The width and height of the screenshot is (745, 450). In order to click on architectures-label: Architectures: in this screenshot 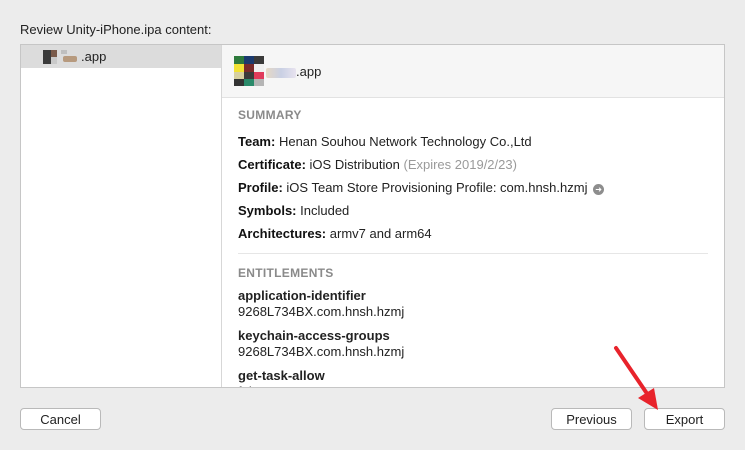, I will do `click(282, 233)`.